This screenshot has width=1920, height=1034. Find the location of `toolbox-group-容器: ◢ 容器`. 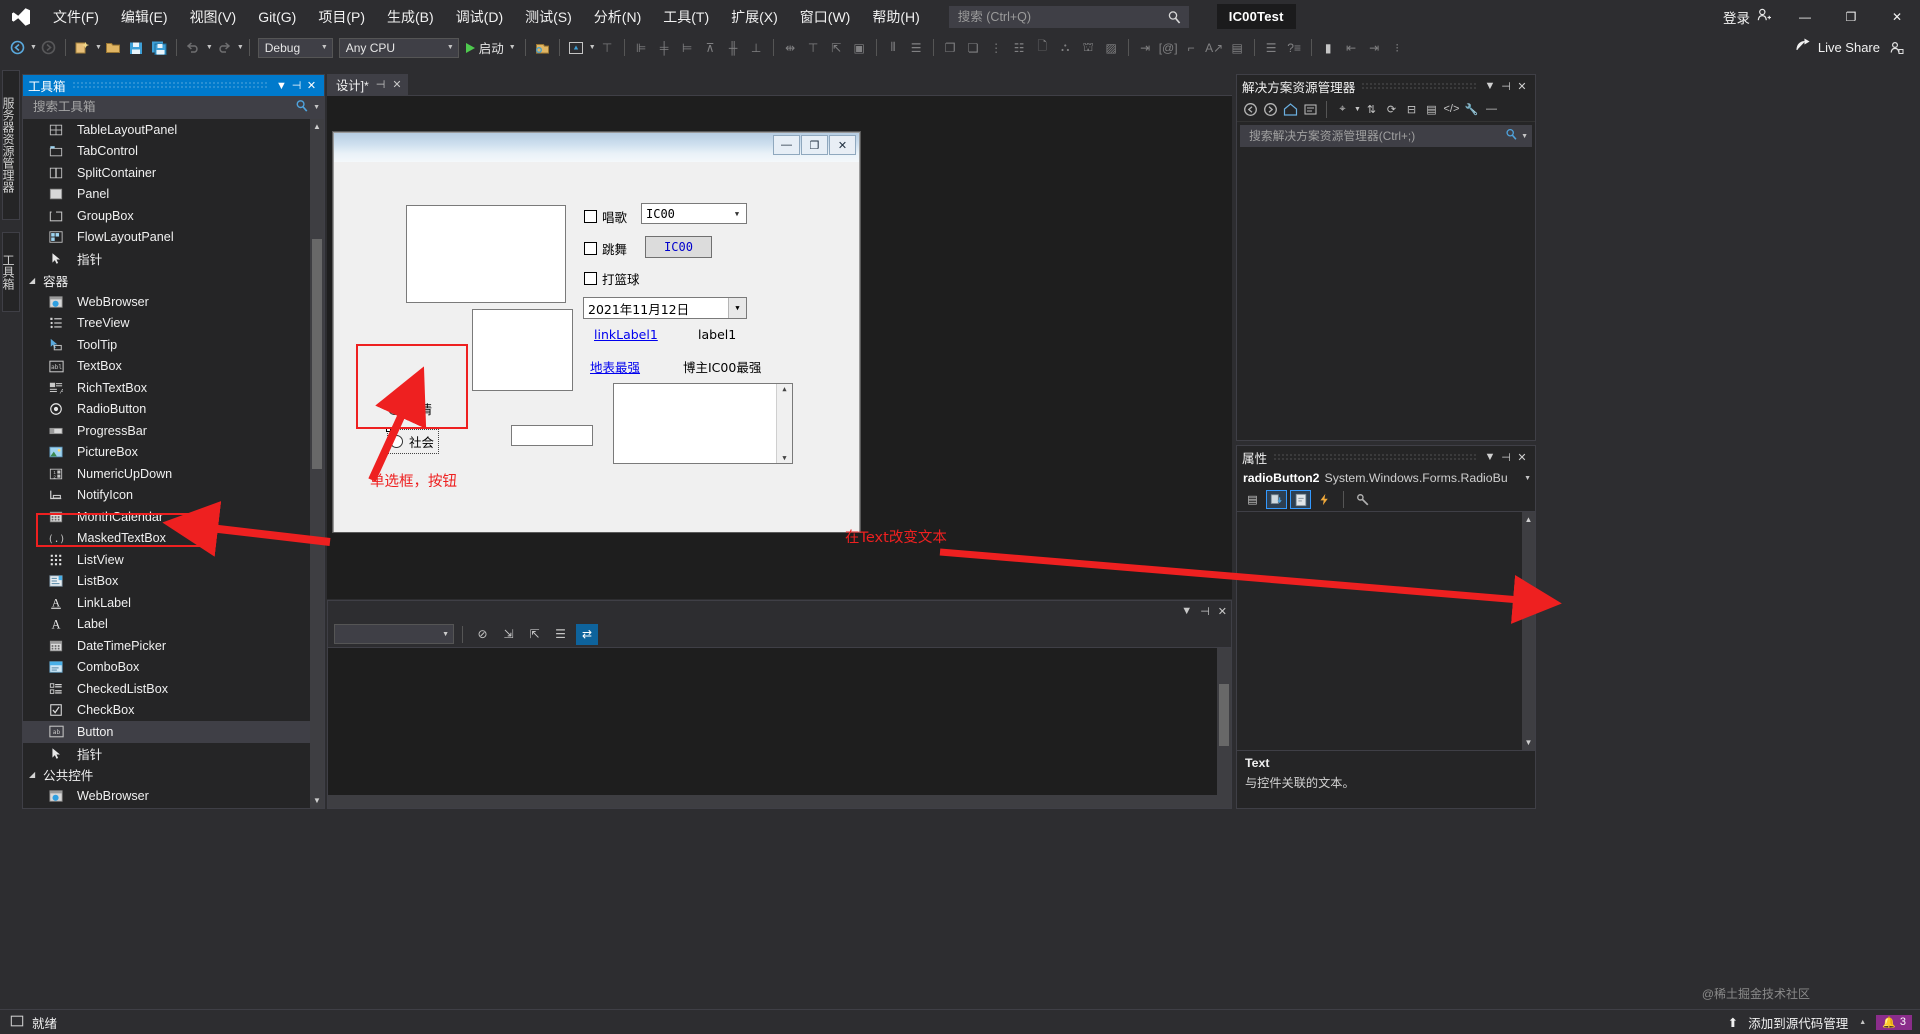

toolbox-group-容器: ◢ 容器 is located at coordinates (173, 281).